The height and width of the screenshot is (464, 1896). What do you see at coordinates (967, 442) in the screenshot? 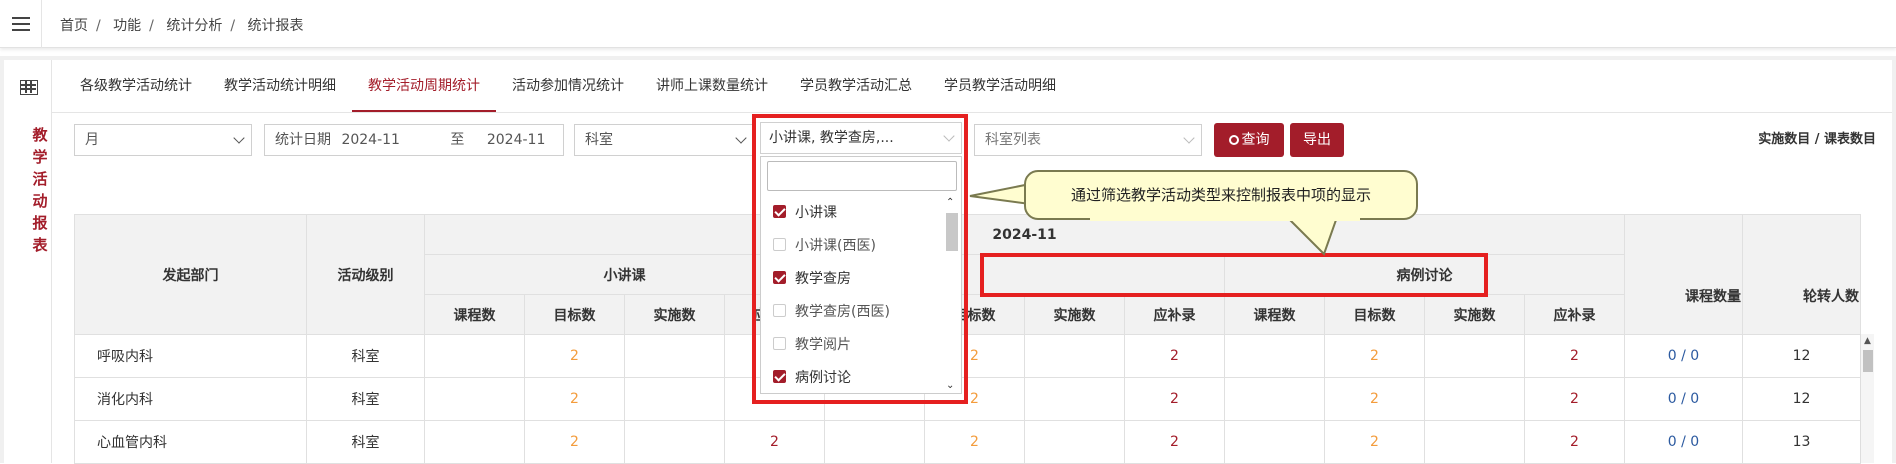
I see `table-row: 心血管内科 科室 22 22 22 0 / 0 13` at bounding box center [967, 442].